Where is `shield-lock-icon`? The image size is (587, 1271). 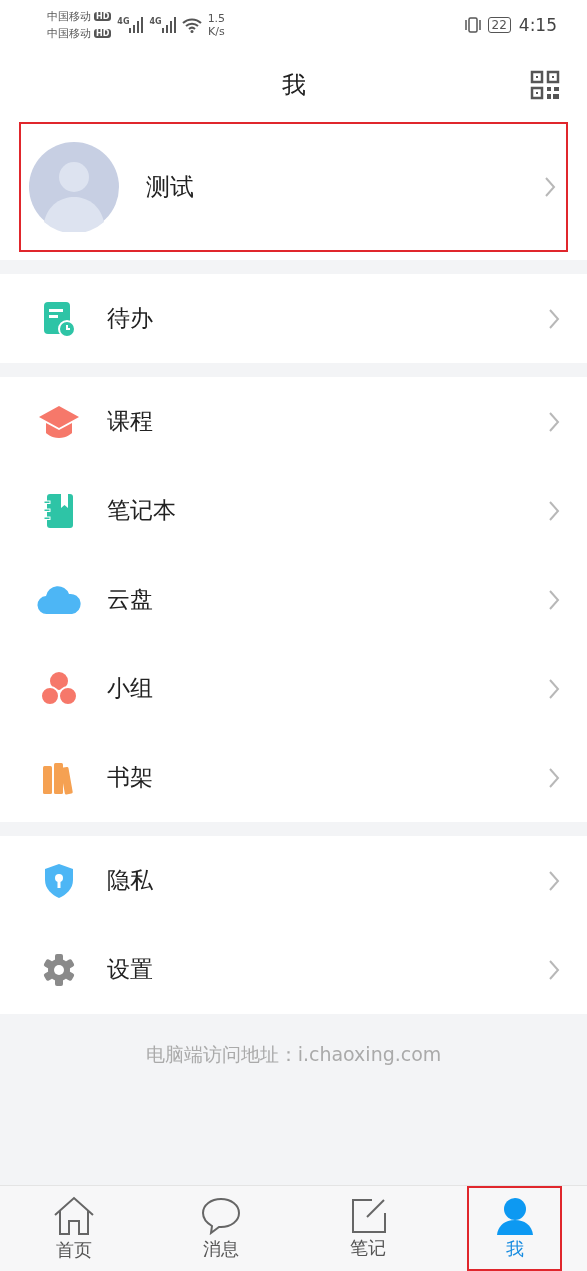 shield-lock-icon is located at coordinates (59, 880).